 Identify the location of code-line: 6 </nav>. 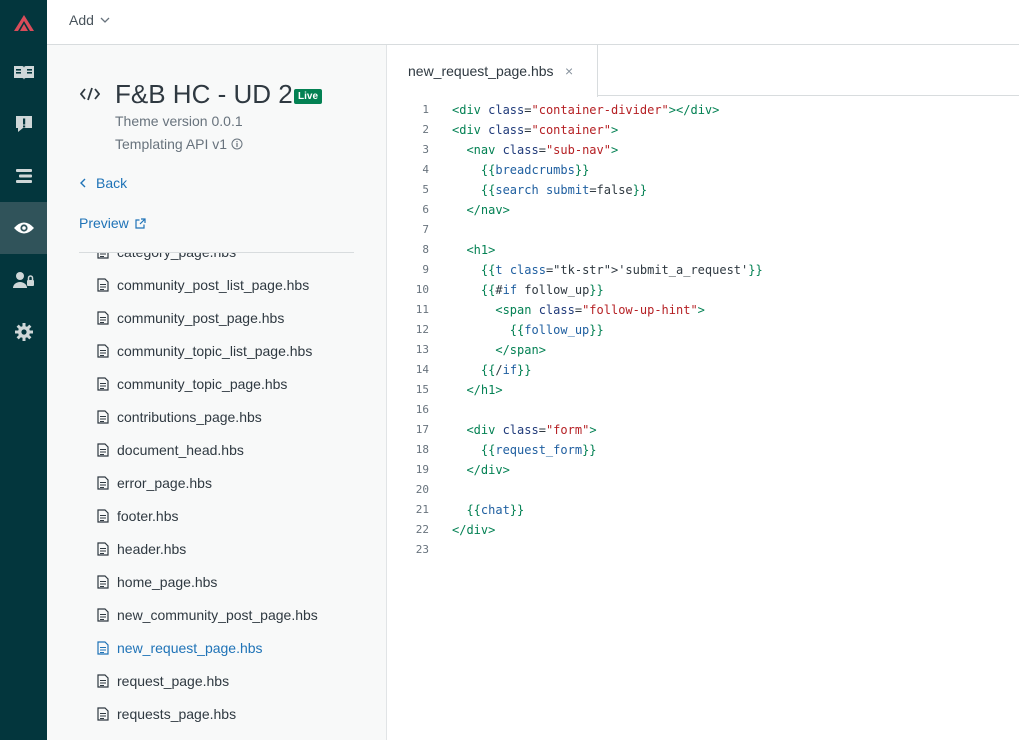
(703, 210).